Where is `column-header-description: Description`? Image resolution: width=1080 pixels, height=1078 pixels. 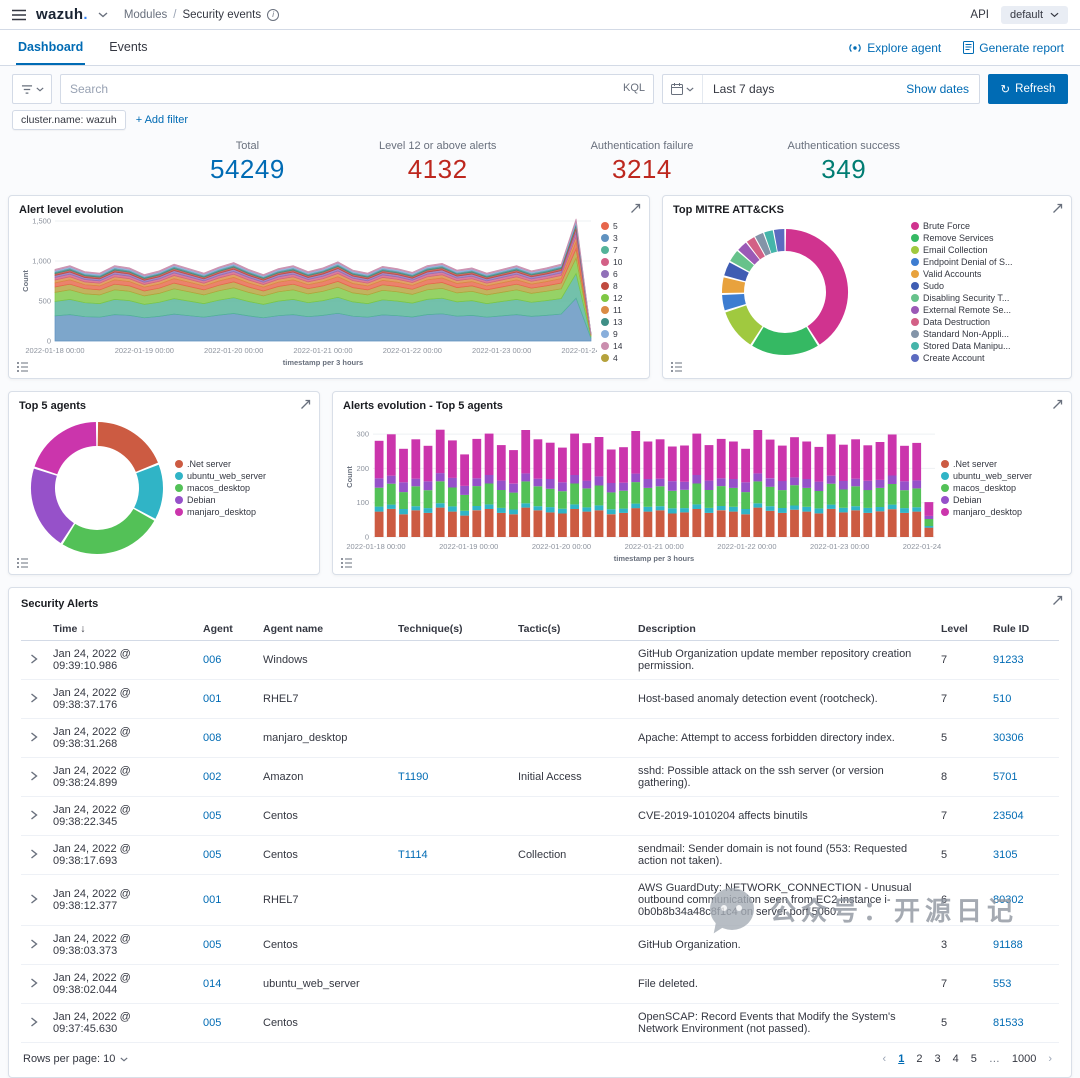
column-header-description: Description is located at coordinates (783, 629).